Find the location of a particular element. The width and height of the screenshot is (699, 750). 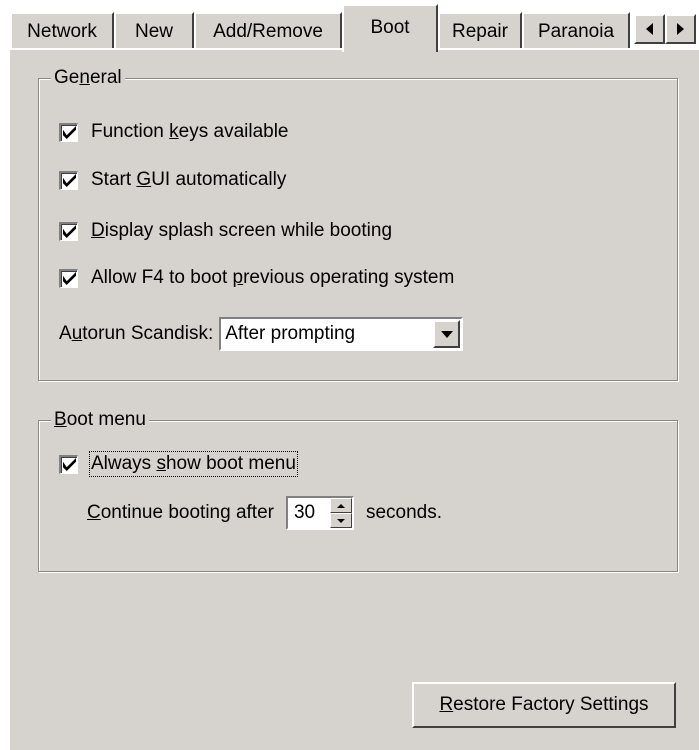

splash-screen-option: Display splash screen while booting is located at coordinates (225, 231).